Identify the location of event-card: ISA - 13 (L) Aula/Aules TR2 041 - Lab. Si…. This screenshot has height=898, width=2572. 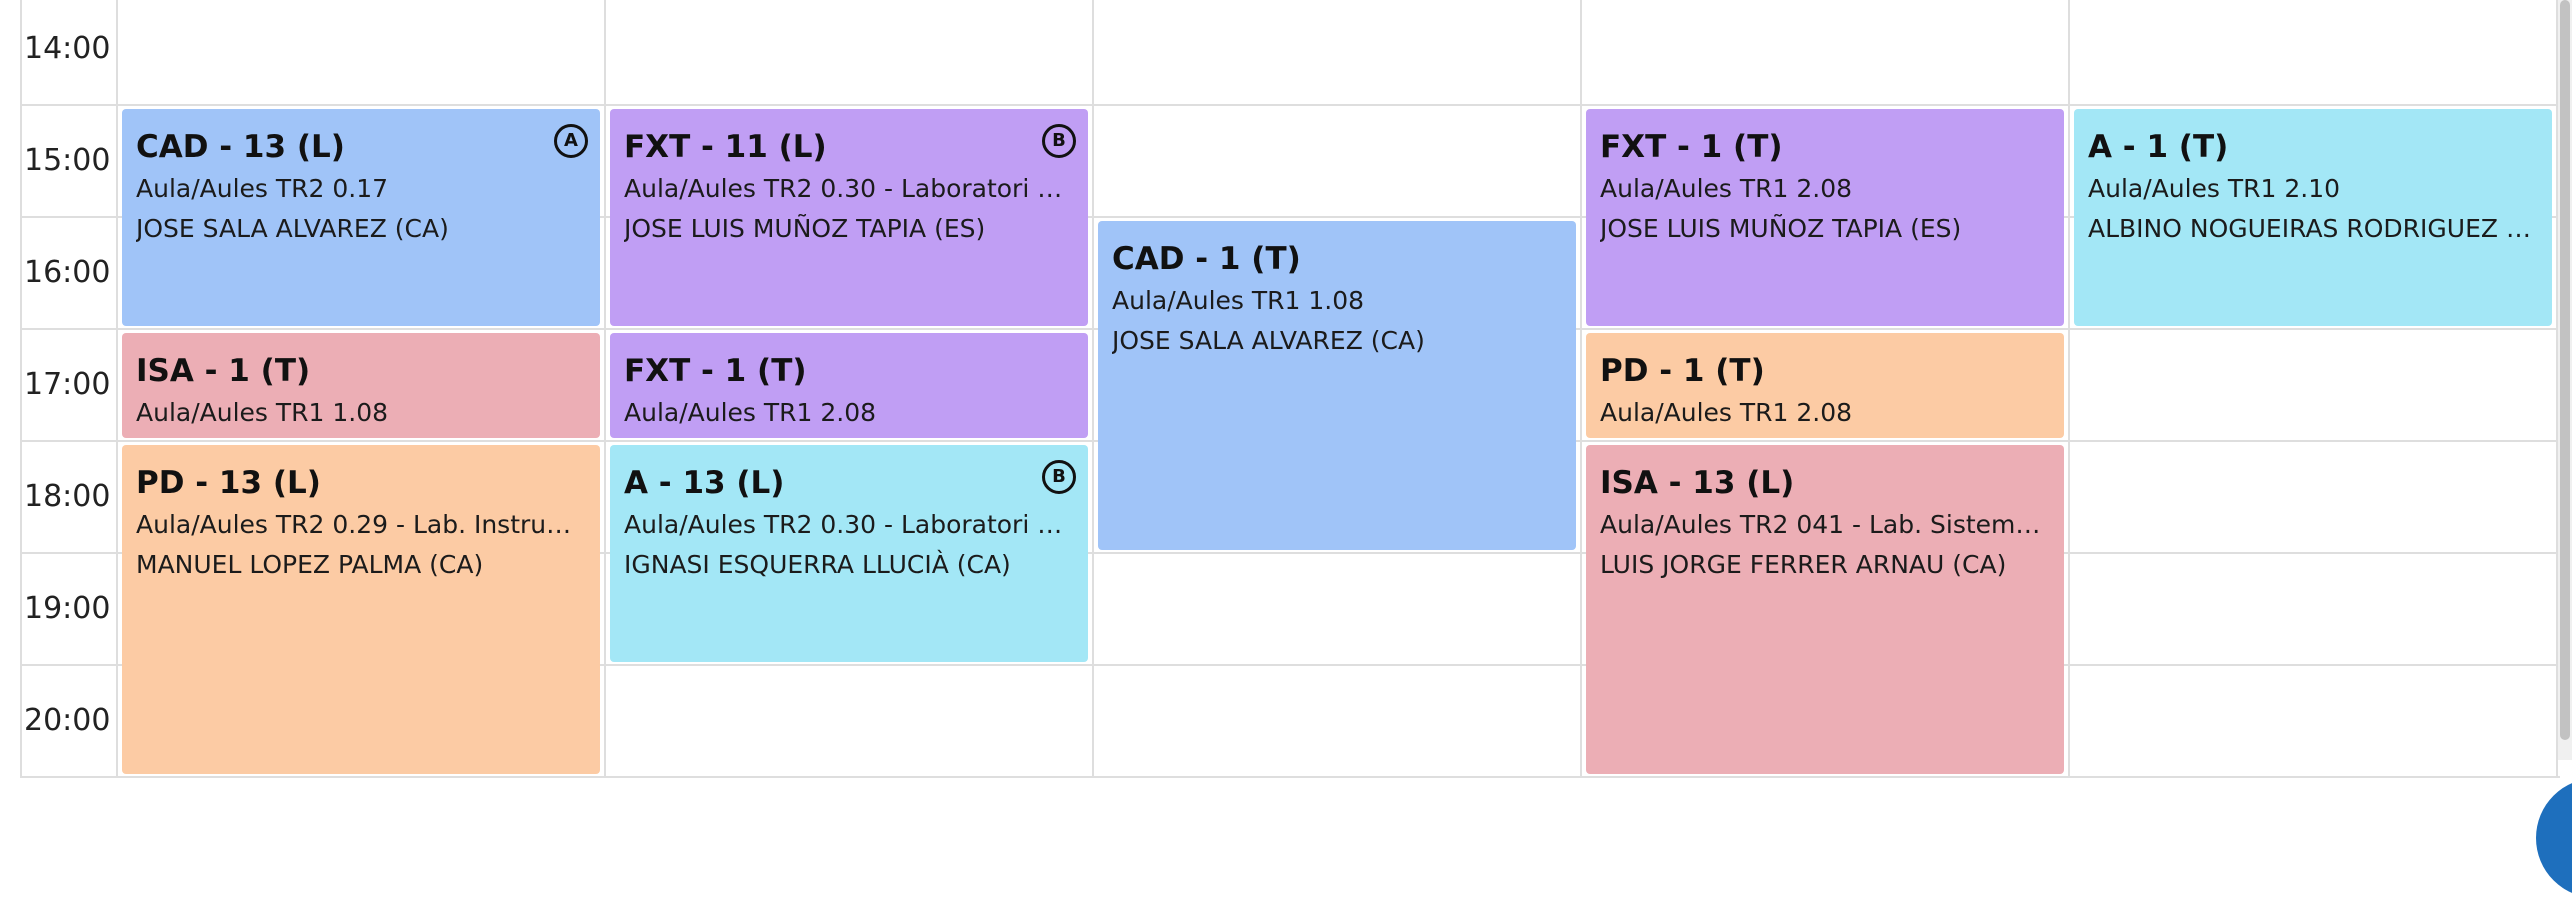
(1825, 609).